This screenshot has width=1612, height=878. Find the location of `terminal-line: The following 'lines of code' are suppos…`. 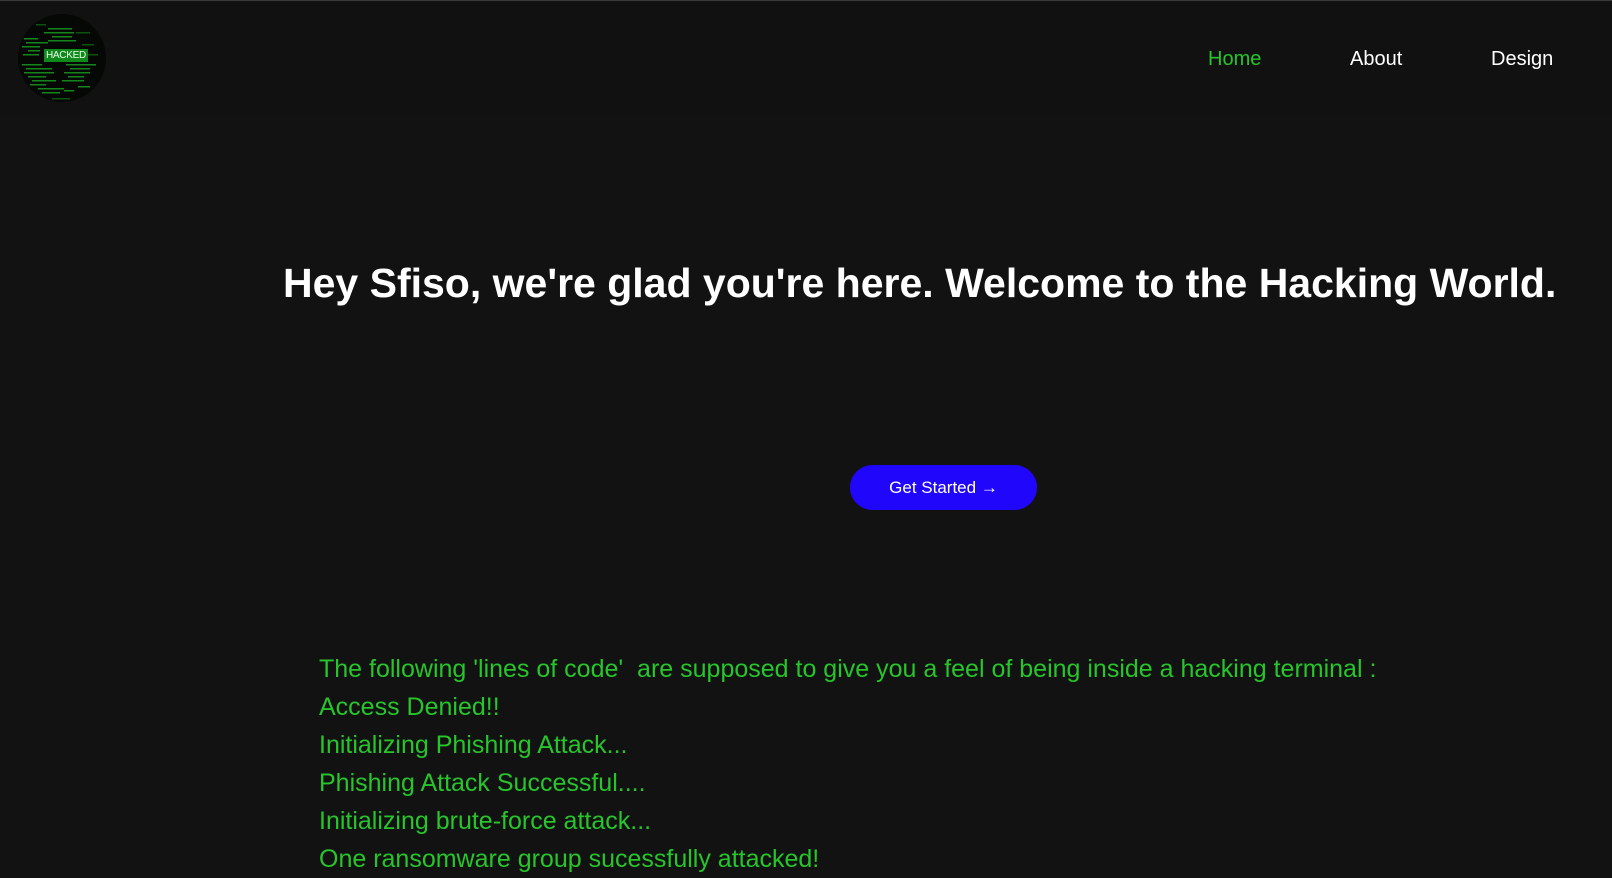

terminal-line: The following 'lines of code' are suppos… is located at coordinates (848, 669).